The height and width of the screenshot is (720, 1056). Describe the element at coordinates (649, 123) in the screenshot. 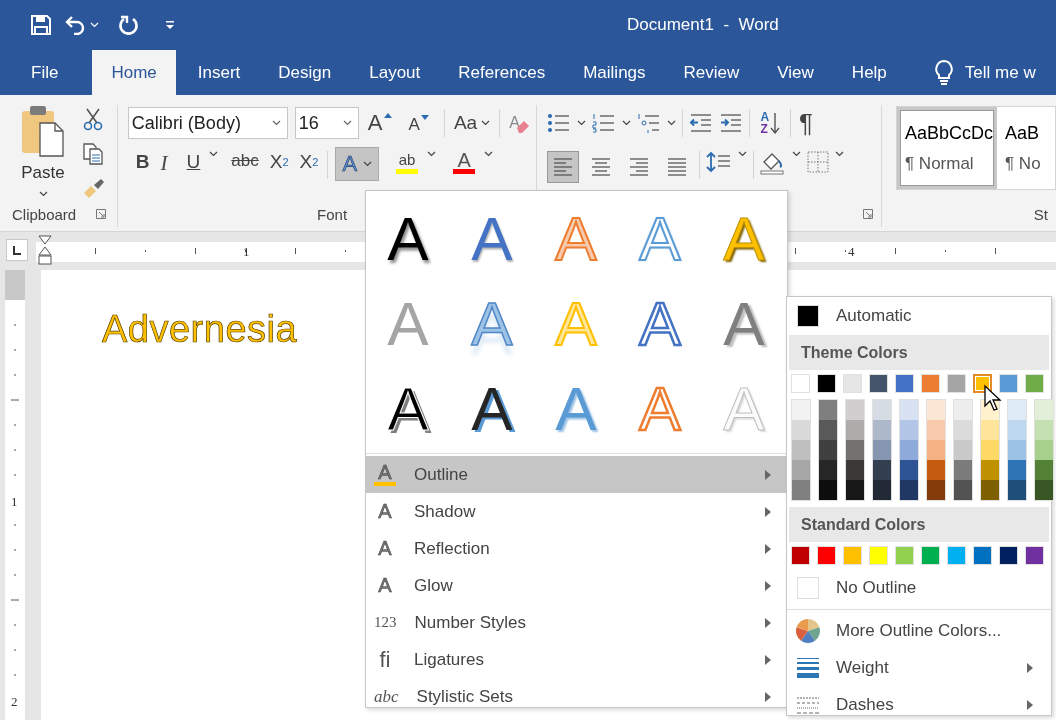

I see `multilevel-list-icon` at that location.